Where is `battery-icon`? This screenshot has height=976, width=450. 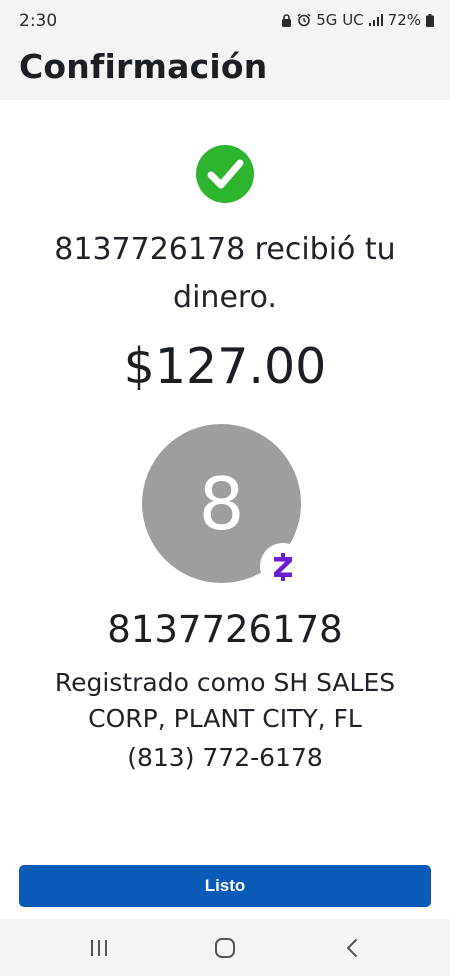 battery-icon is located at coordinates (430, 20).